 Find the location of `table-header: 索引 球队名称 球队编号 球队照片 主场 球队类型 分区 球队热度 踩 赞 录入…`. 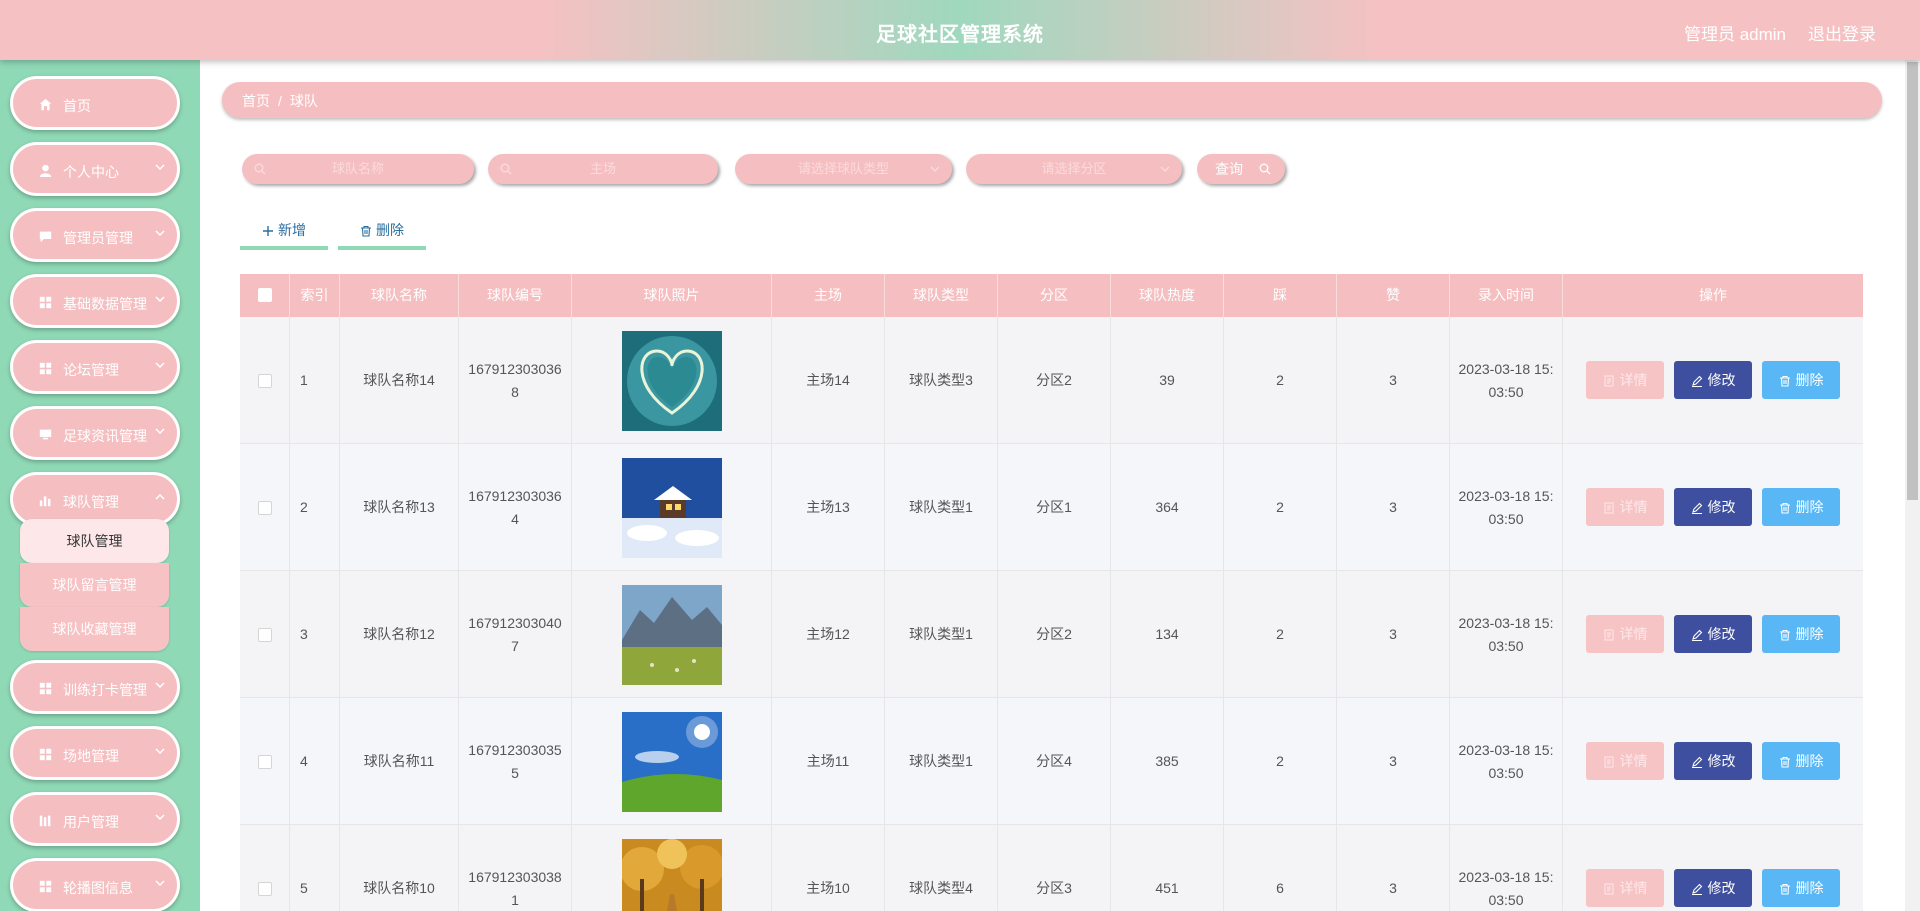

table-header: 索引 球队名称 球队编号 球队照片 主场 球队类型 分区 球队热度 踩 赞 录入… is located at coordinates (1051, 295).